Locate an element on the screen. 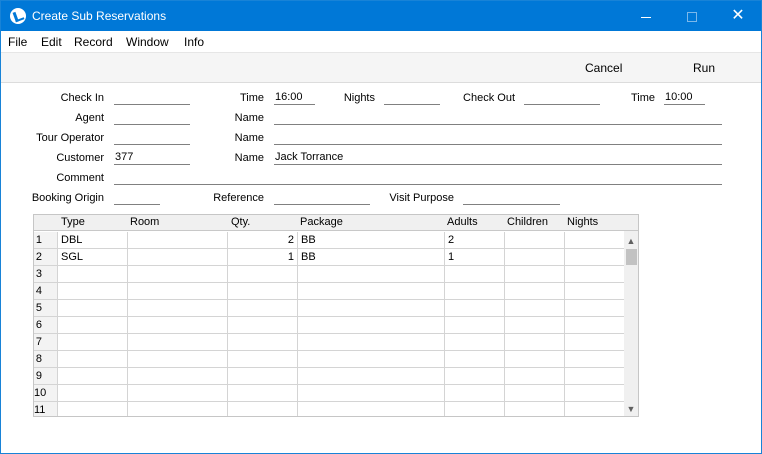  col-header-room: Room is located at coordinates (144, 222).